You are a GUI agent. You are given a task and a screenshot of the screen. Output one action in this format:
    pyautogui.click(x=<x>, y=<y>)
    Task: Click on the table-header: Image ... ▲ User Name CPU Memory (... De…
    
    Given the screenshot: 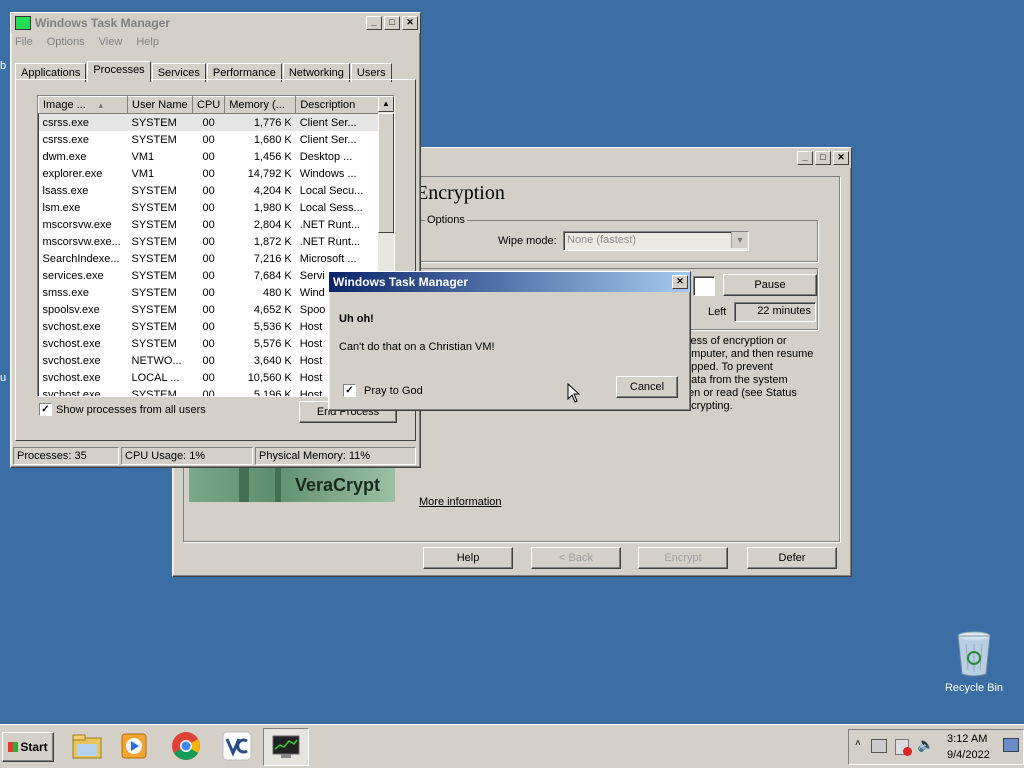 What is the action you would take?
    pyautogui.click(x=216, y=105)
    